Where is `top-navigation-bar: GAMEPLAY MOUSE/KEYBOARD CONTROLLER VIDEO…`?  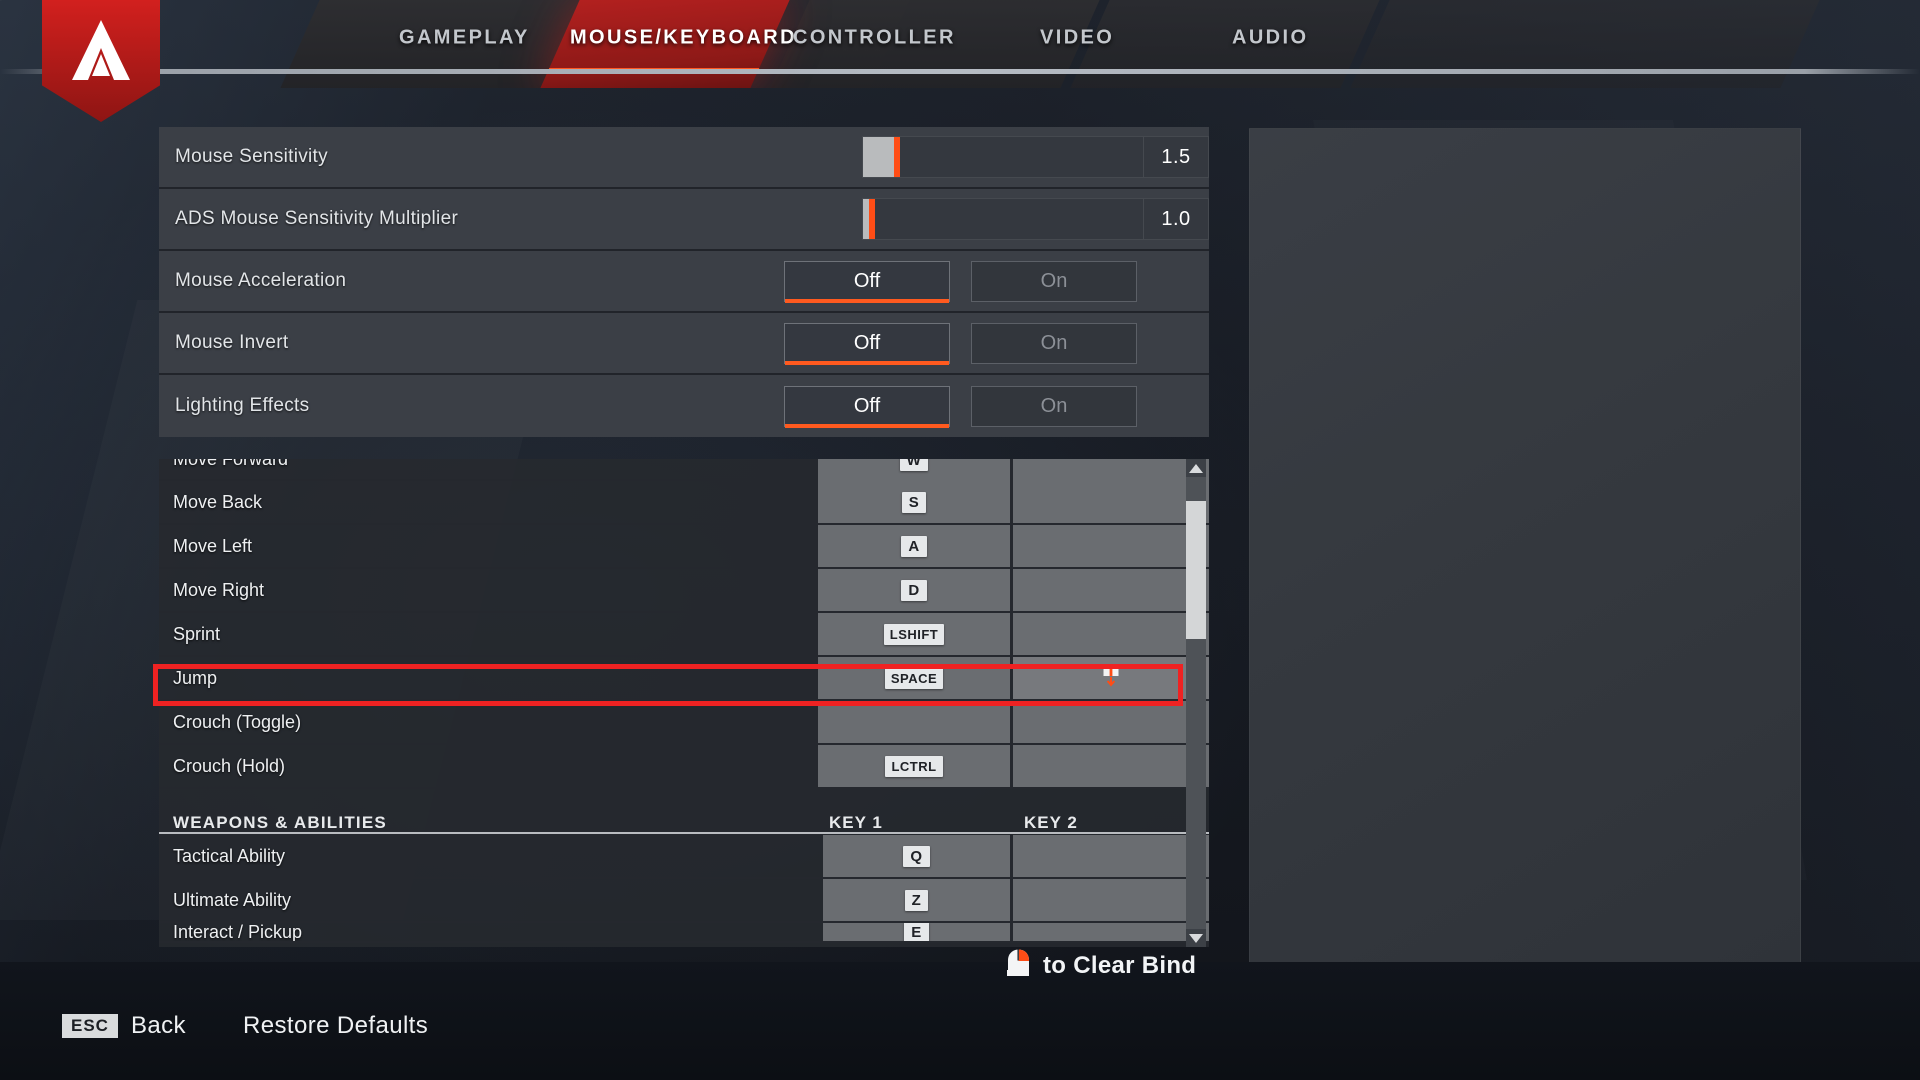 top-navigation-bar: GAMEPLAY MOUSE/KEYBOARD CONTROLLER VIDEO… is located at coordinates (960, 44).